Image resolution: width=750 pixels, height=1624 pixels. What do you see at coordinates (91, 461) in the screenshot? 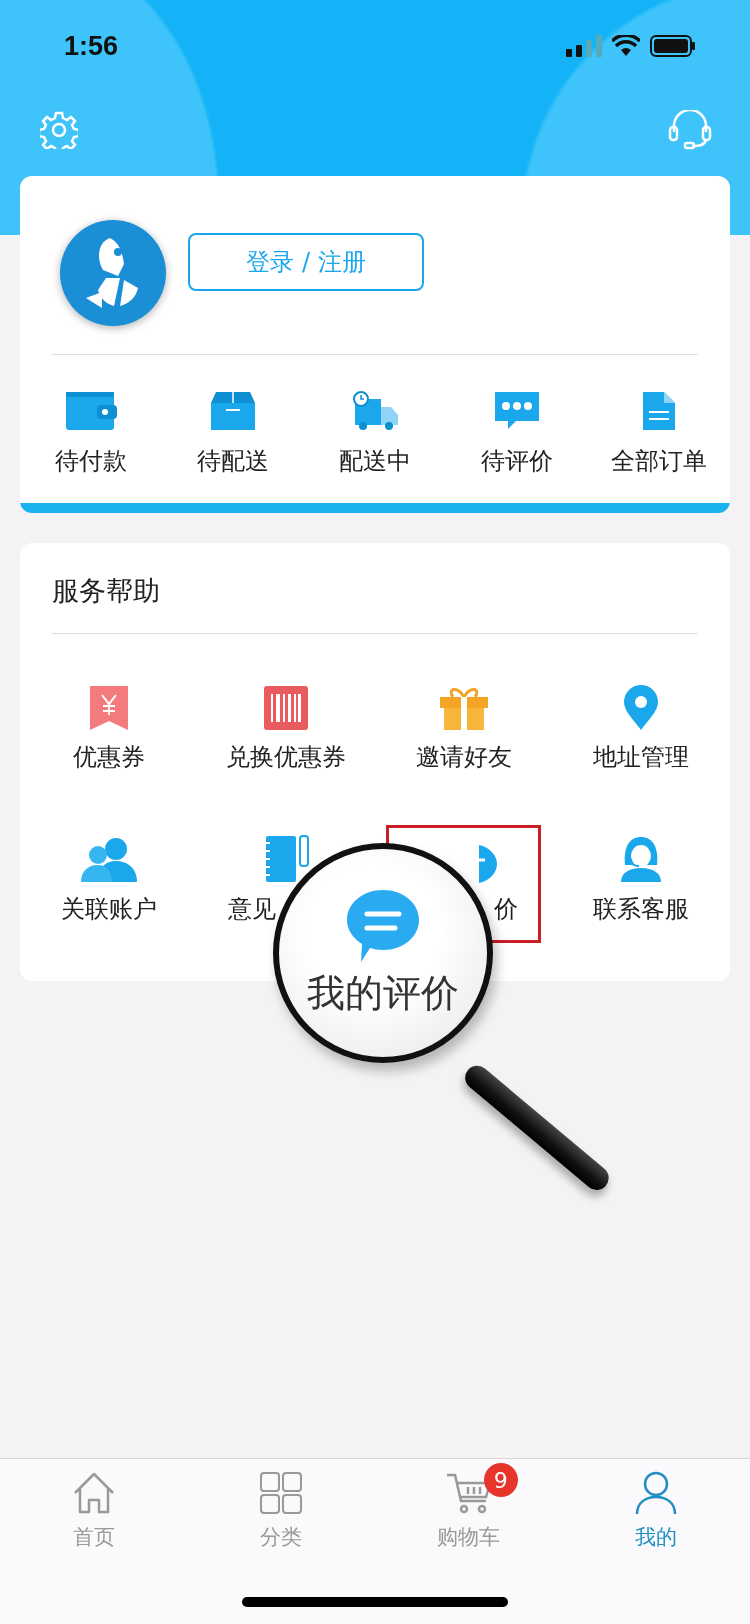
I see `order-status-label: 待付款` at bounding box center [91, 461].